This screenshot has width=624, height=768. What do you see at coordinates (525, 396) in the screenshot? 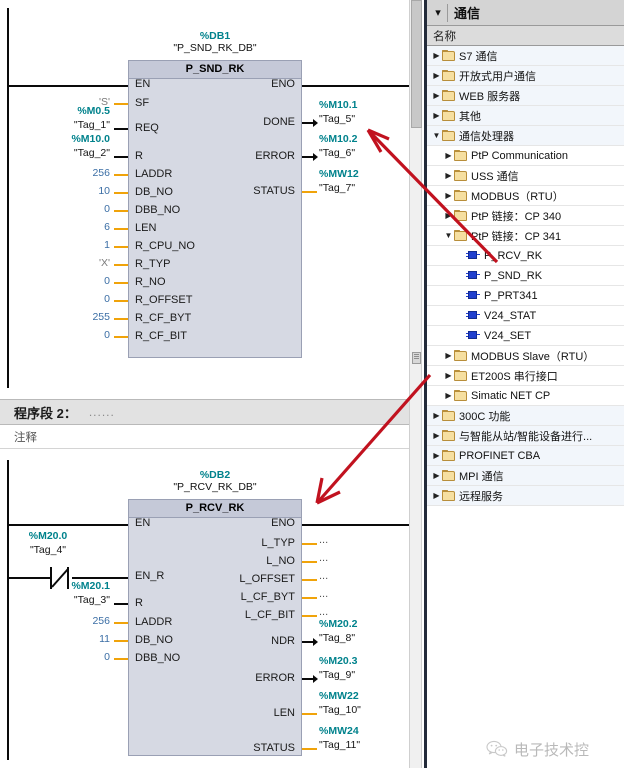
I see `tree-row: ▶ Simatic NET CP` at bounding box center [525, 396].